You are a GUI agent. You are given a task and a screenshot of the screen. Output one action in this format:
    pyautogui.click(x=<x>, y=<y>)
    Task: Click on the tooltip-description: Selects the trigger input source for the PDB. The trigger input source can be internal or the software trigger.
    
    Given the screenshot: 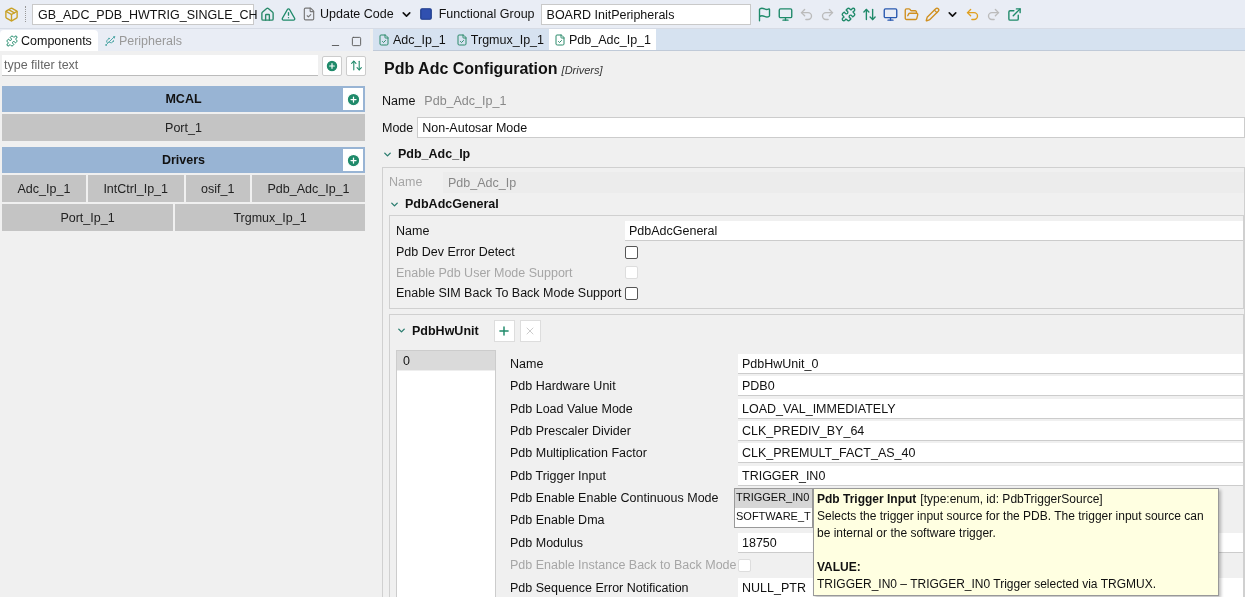 What is the action you would take?
    pyautogui.click(x=1011, y=525)
    